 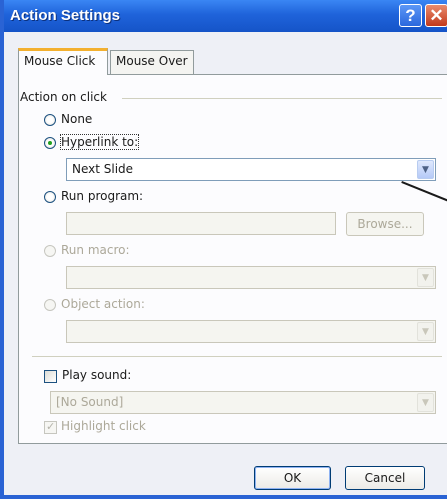 What do you see at coordinates (251, 331) in the screenshot?
I see `object-action-select: ▼` at bounding box center [251, 331].